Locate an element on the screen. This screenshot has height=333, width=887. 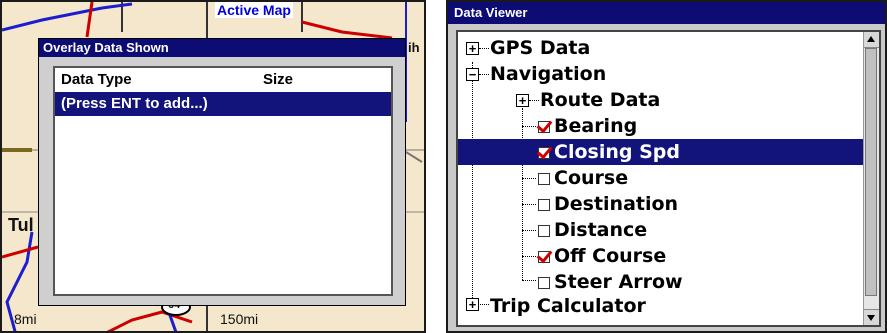
active-map-label: Active Map is located at coordinates (254, 10).